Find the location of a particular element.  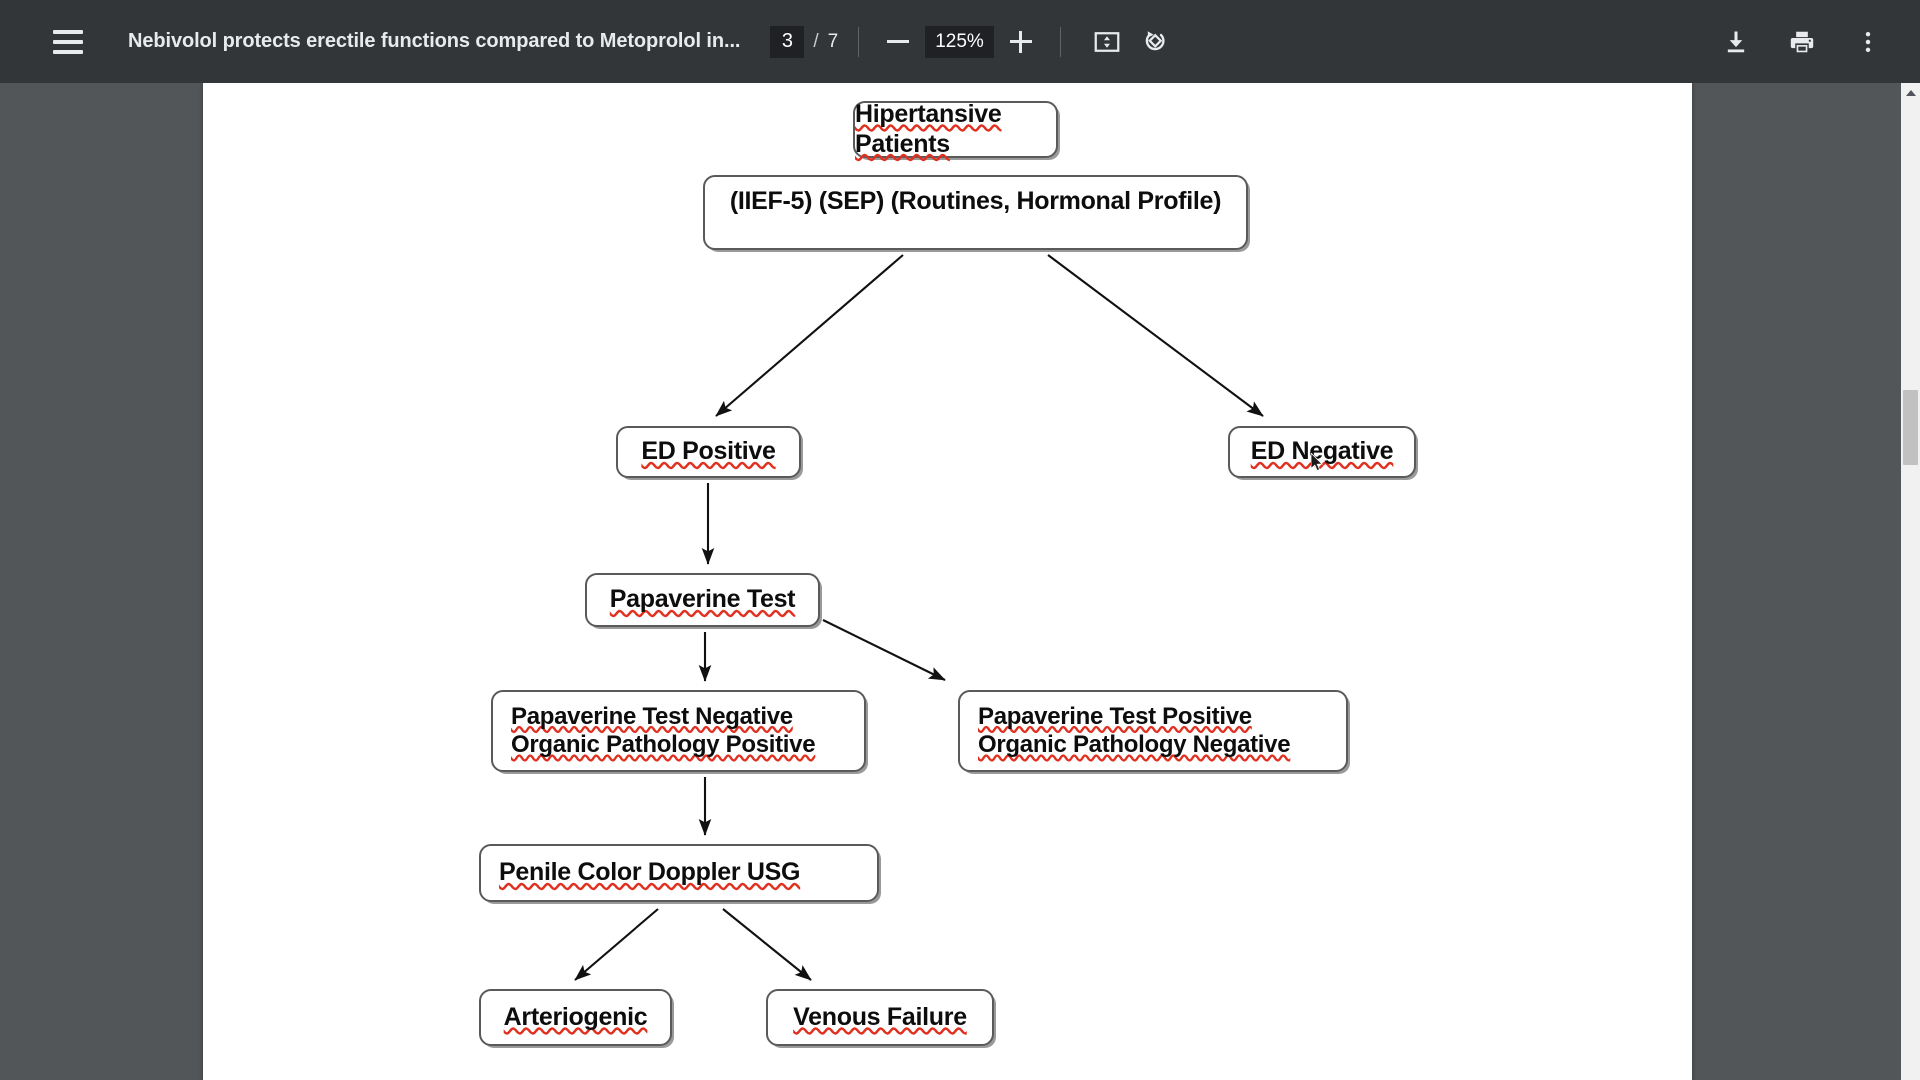

flowchart-node-arteriogenic: Arteriogenic is located at coordinates (575, 1017).